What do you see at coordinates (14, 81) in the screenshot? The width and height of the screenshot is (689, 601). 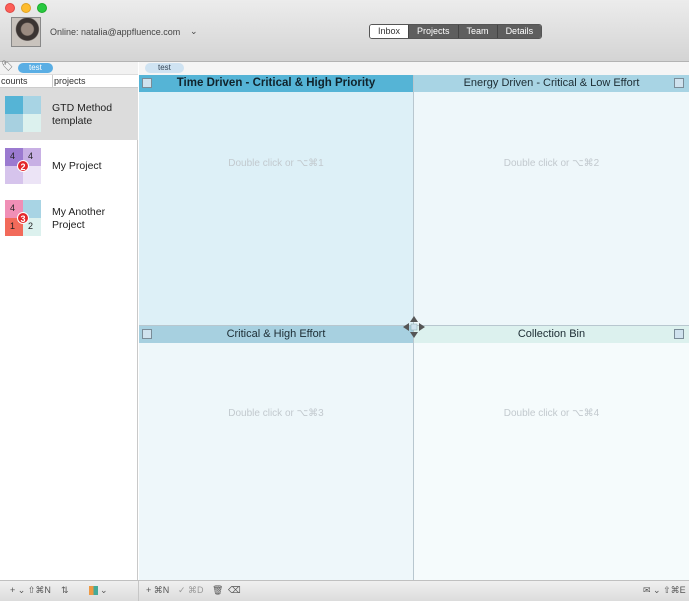 I see `column-header-counts: counts` at bounding box center [14, 81].